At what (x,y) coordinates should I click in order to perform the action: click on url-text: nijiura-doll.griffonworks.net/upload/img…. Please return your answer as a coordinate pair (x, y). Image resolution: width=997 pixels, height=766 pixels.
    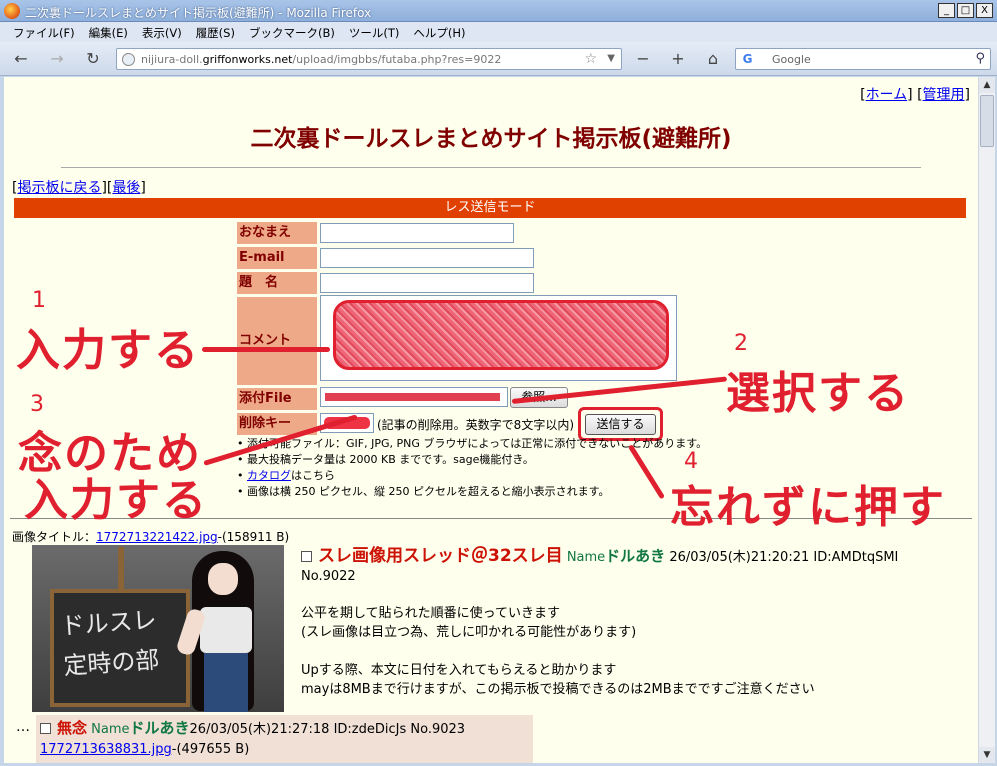
    Looking at the image, I should click on (321, 59).